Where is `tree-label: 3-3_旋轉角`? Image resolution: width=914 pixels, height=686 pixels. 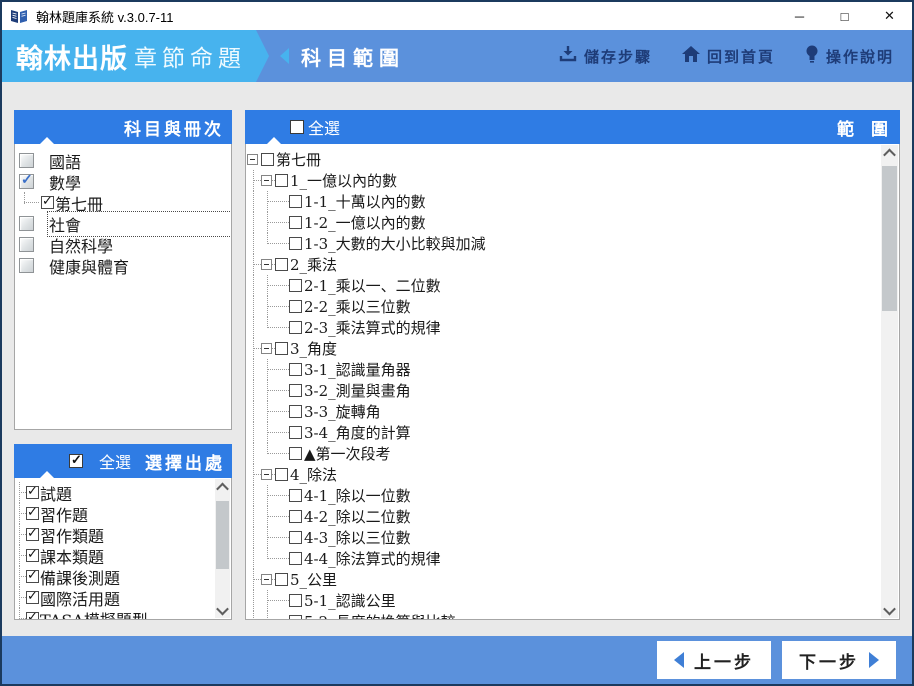 tree-label: 3-3_旋轉角 is located at coordinates (342, 411).